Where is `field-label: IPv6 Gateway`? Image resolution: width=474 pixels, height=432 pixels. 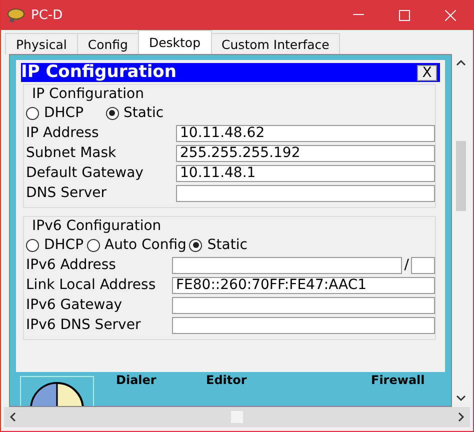
field-label: IPv6 Gateway is located at coordinates (75, 305).